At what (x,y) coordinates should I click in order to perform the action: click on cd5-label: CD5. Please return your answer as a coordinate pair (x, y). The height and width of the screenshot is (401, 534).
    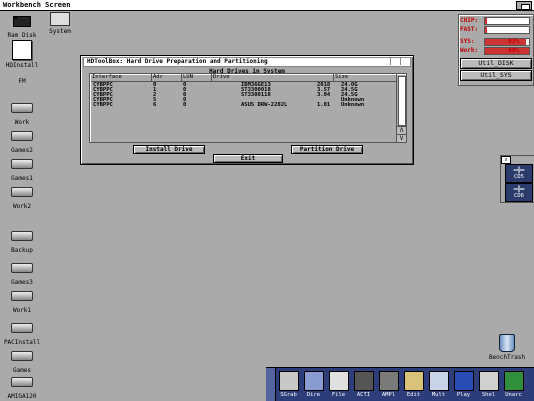
    Looking at the image, I should click on (519, 177).